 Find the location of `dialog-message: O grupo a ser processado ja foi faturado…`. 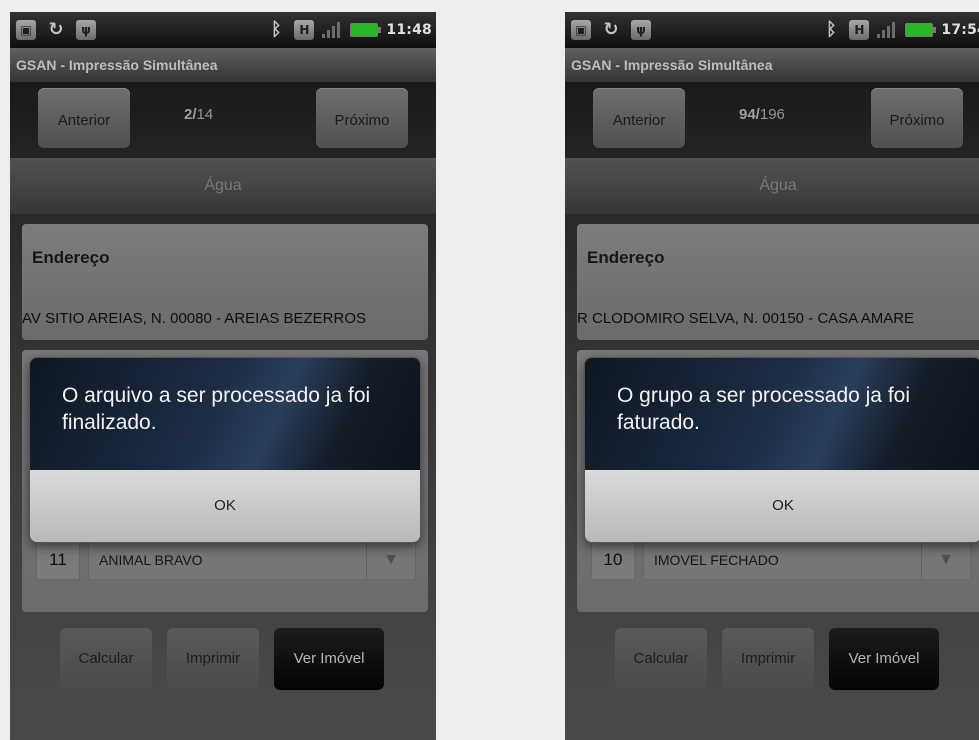

dialog-message: O grupo a ser processado ja foi faturado… is located at coordinates (782, 414).